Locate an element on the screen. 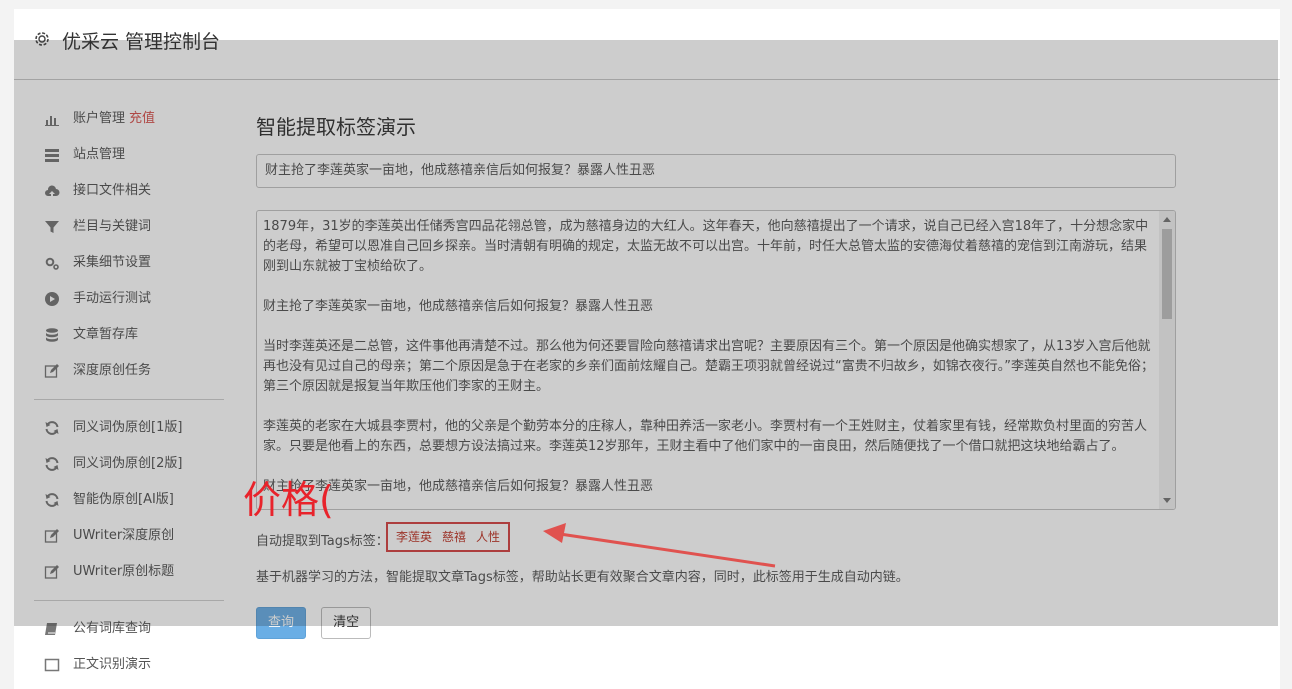  sidebar-item-account: 账户管理 充值 is located at coordinates (129, 119).